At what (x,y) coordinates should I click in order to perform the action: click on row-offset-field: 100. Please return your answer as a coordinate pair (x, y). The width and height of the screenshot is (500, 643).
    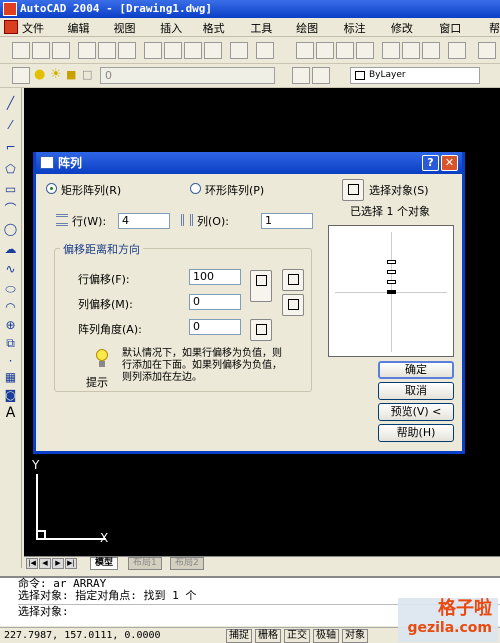
    Looking at the image, I should click on (215, 277).